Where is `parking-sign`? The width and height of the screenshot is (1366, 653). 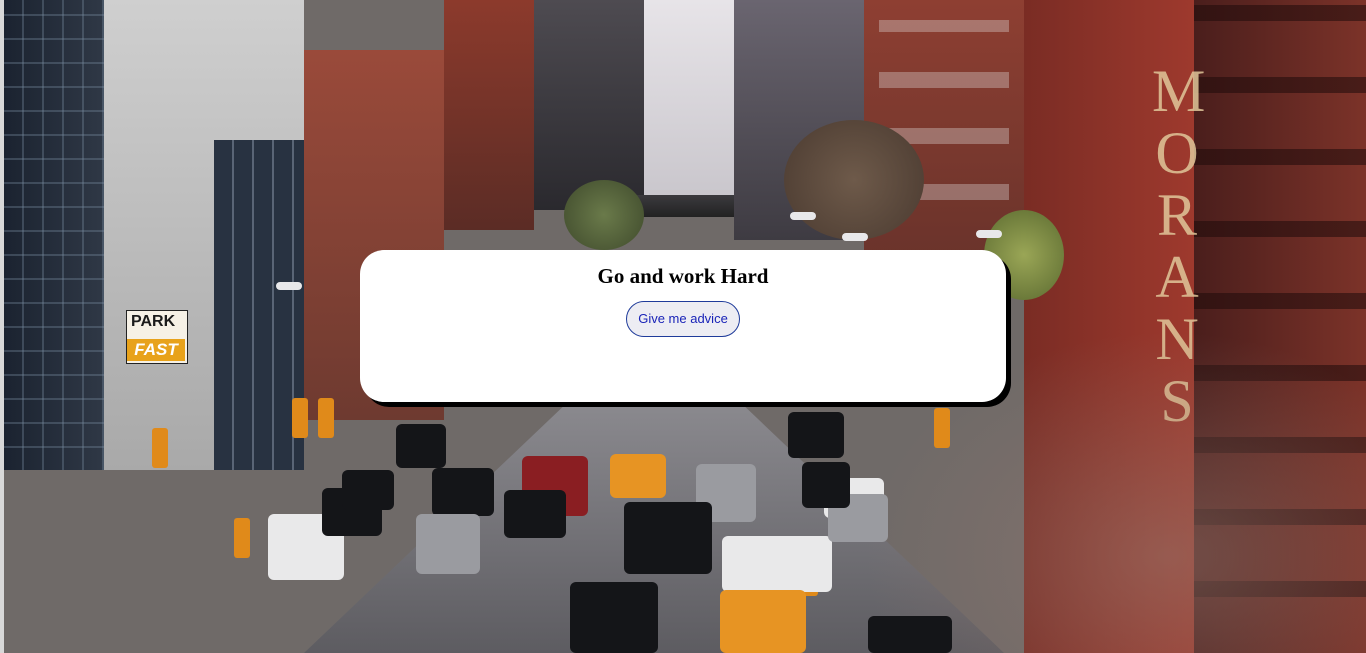 parking-sign is located at coordinates (157, 337).